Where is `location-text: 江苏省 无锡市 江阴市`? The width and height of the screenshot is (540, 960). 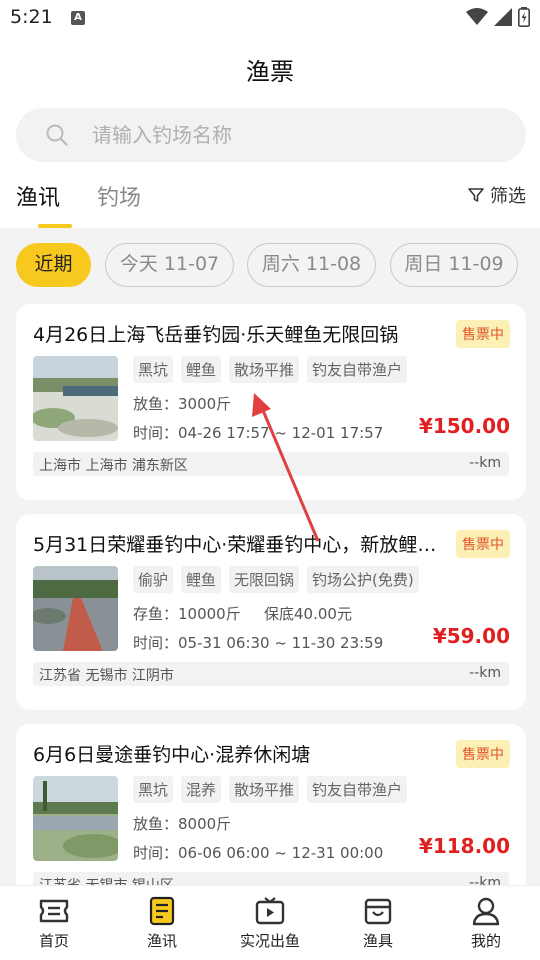
location-text: 江苏省 无锡市 江阴市 is located at coordinates (106, 676).